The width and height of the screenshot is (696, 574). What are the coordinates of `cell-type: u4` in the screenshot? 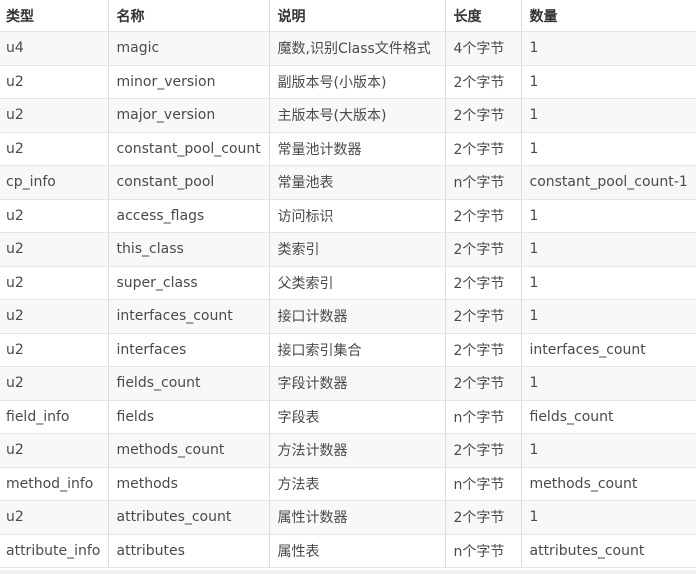 It's located at (54, 48).